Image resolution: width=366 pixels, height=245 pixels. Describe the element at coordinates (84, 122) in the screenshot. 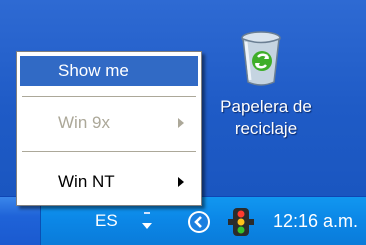

I see `menu-item-label: Win 9x` at that location.